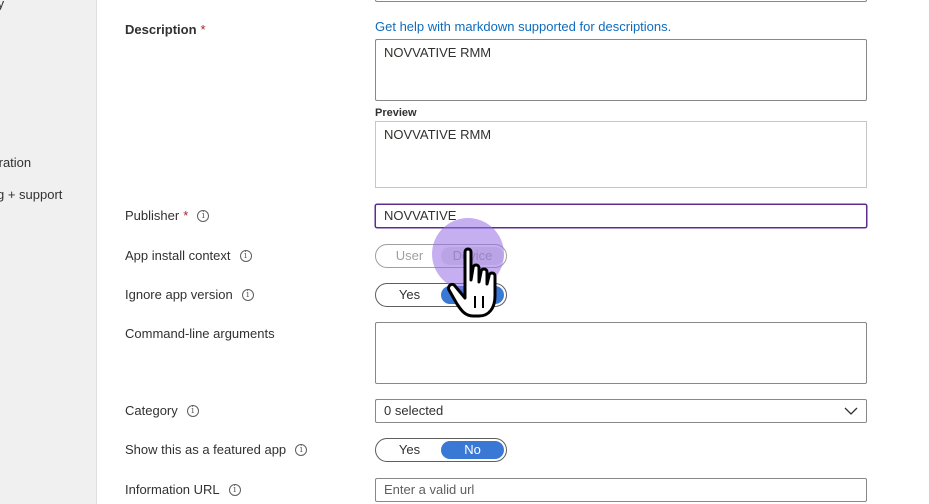 The image size is (929, 504). What do you see at coordinates (472, 256) in the screenshot?
I see `toggle-option-device: Device` at bounding box center [472, 256].